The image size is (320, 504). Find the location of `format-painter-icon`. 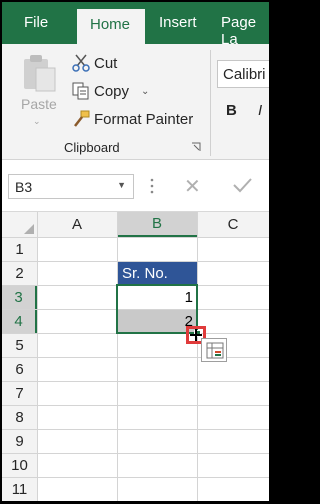

format-painter-icon is located at coordinates (81, 119).